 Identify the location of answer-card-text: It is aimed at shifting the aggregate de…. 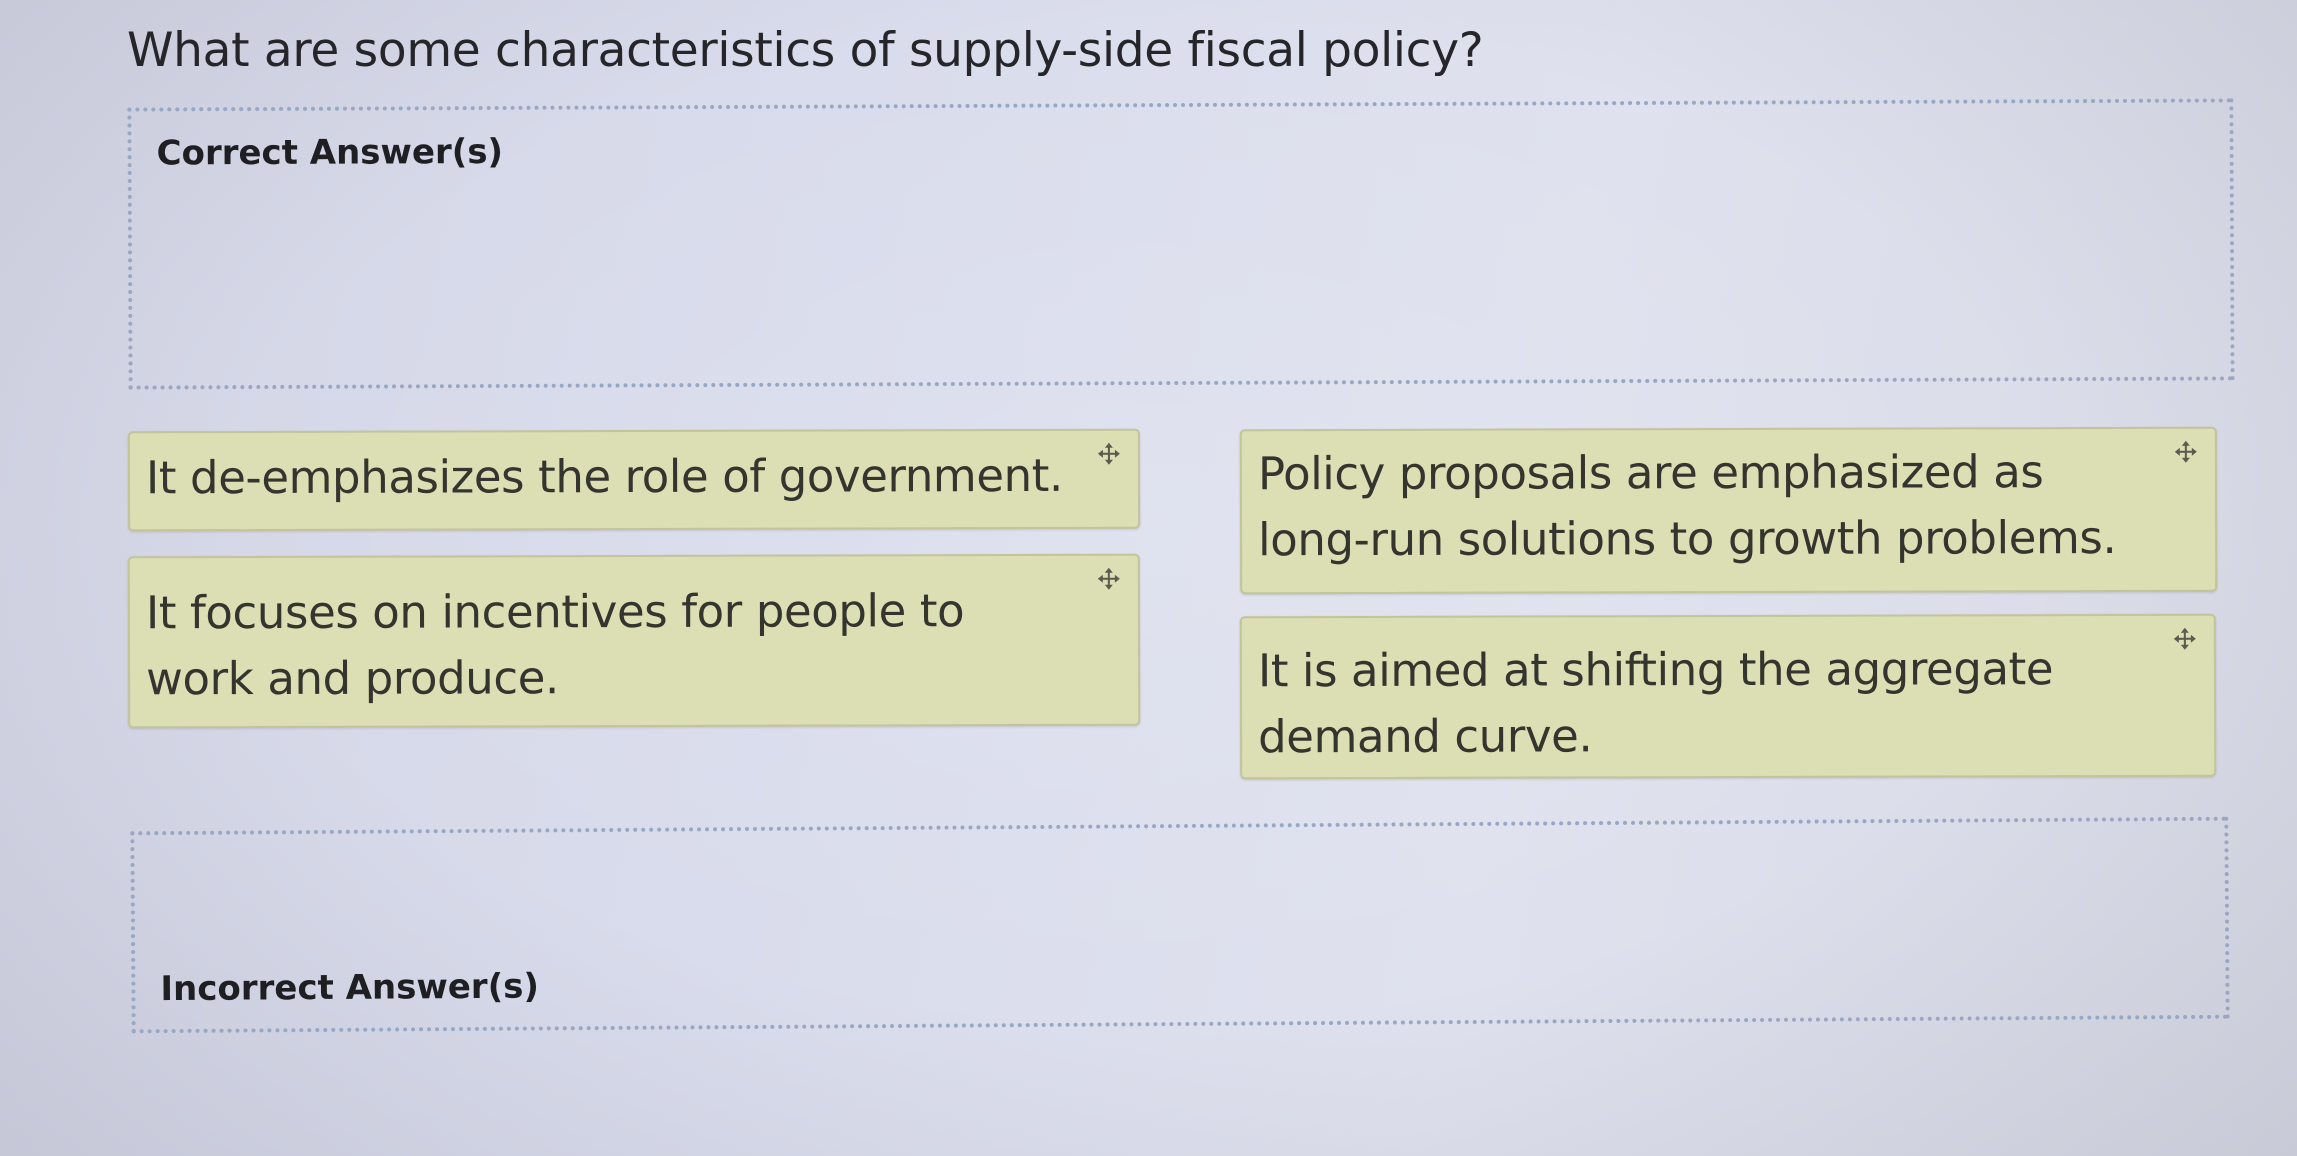
(1655, 703).